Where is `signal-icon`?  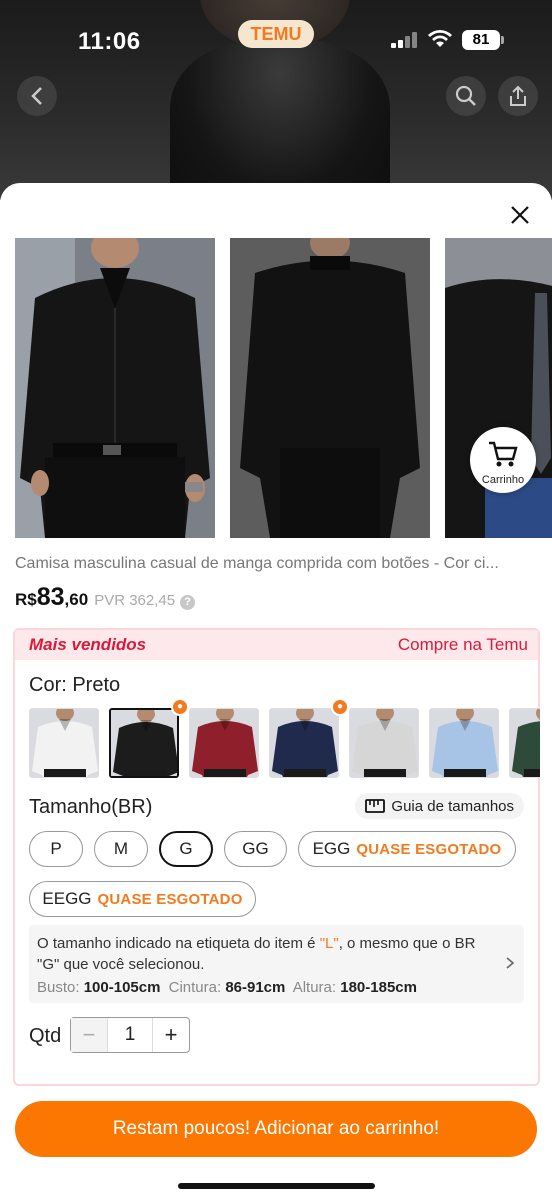 signal-icon is located at coordinates (406, 40).